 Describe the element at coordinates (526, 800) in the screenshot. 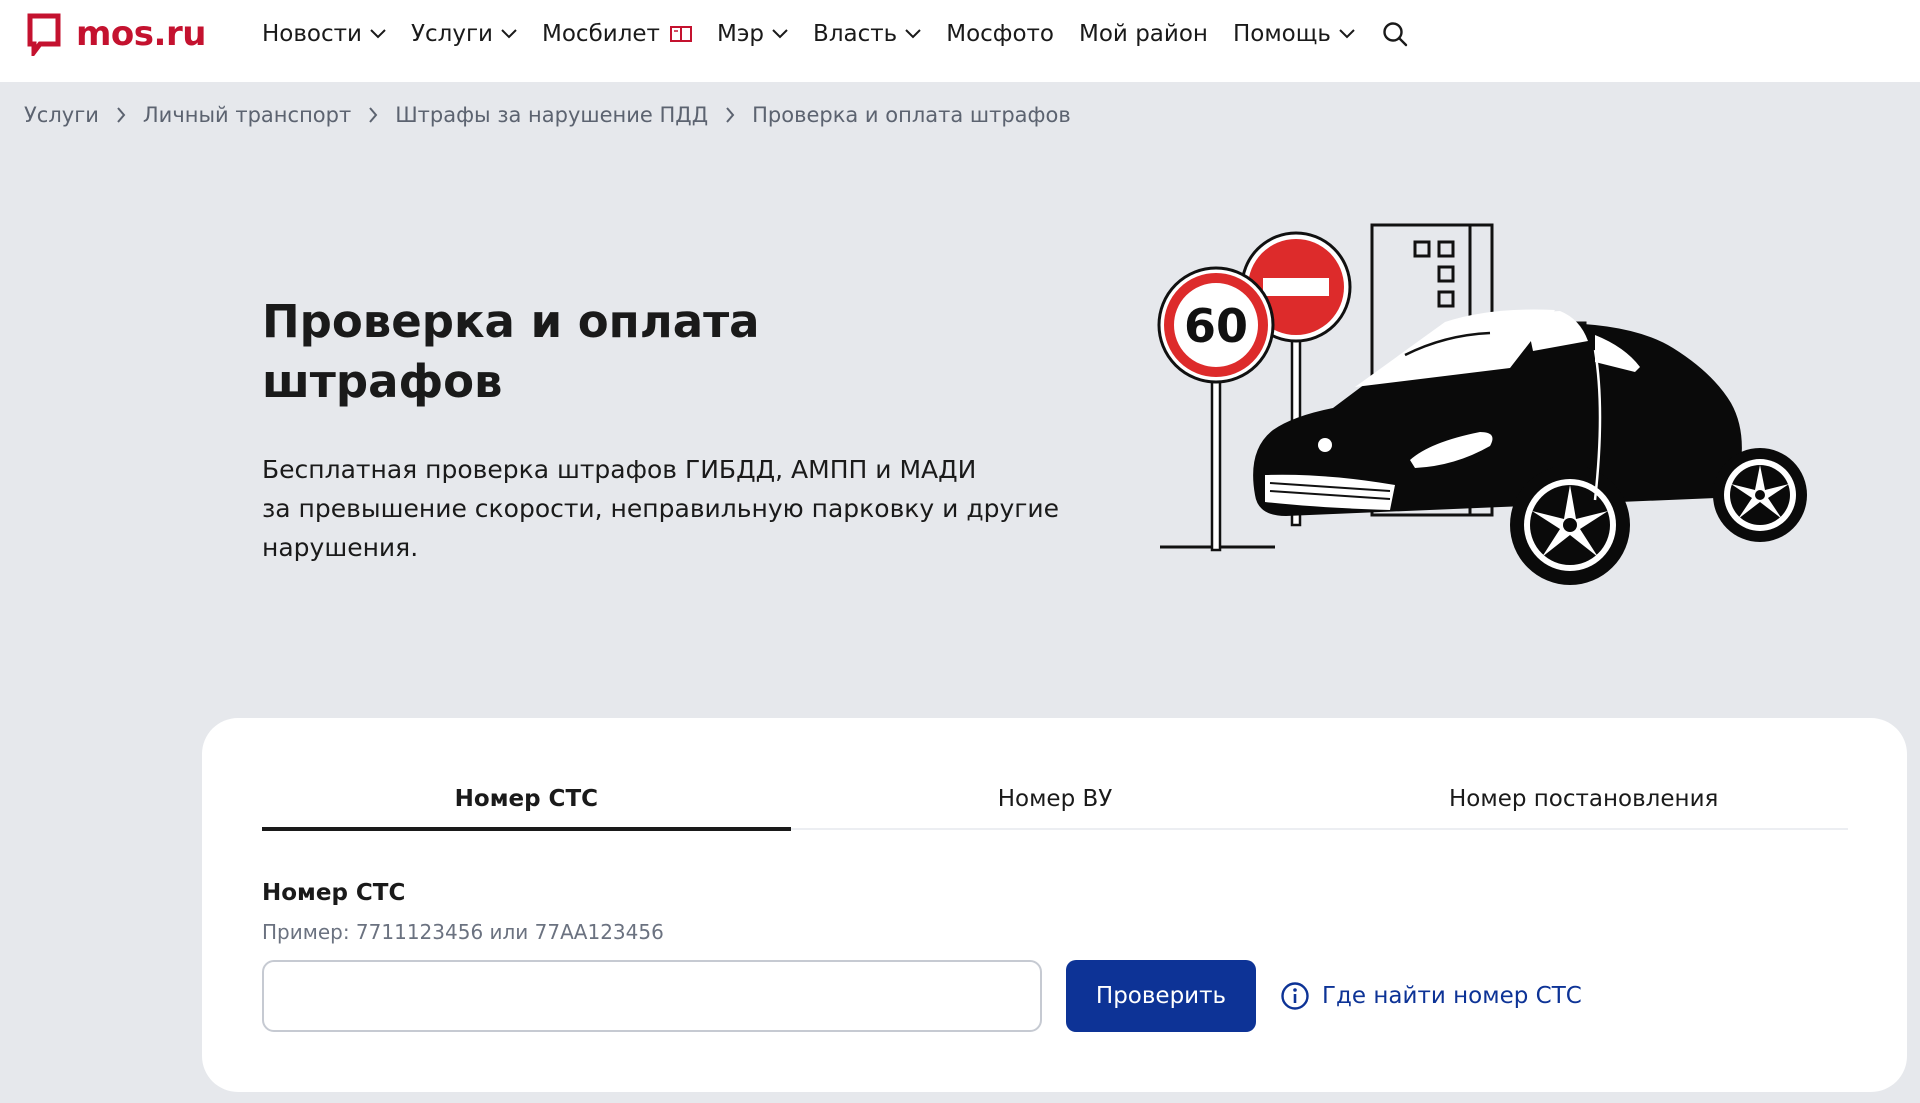

I see `tab-sts-number: Номер СТС` at that location.